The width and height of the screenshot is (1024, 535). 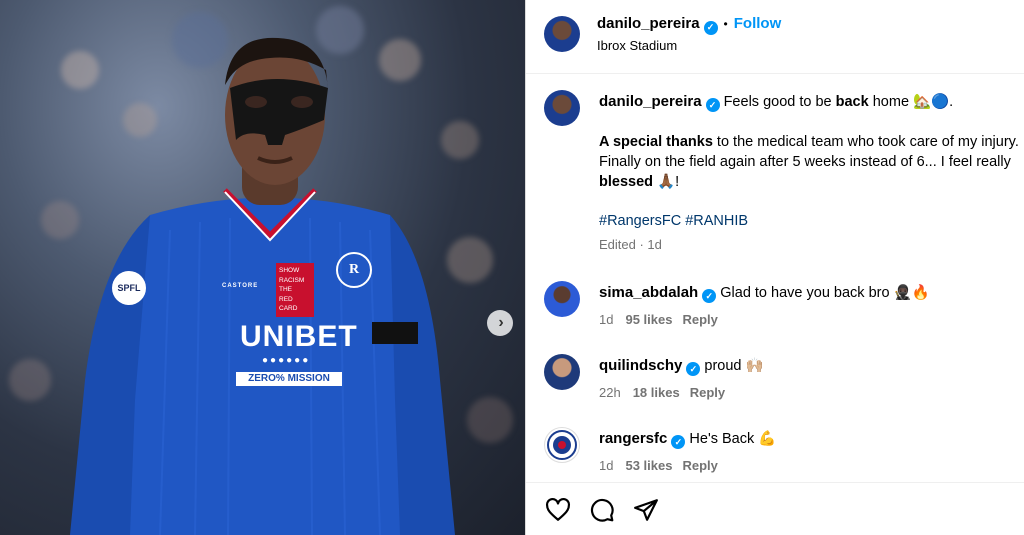 I want to click on caption-bold: A special thanks, so click(x=656, y=142).